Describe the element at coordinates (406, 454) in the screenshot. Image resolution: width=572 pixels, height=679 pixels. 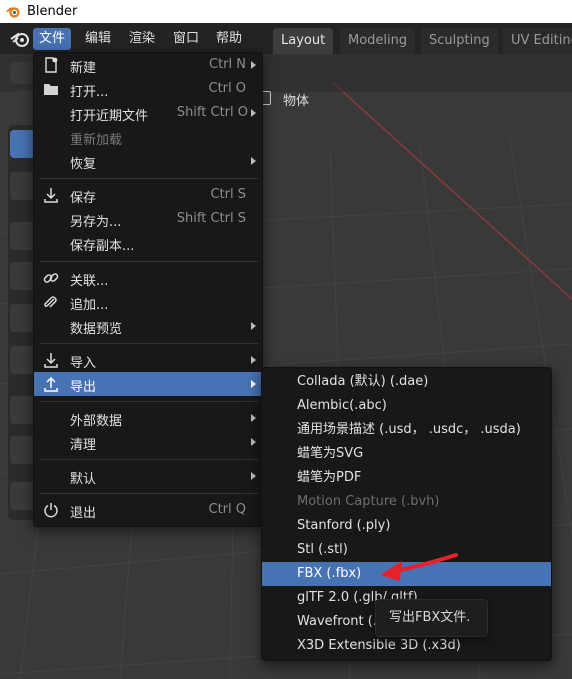
I see `export-gpencil-svg: 蜡笔为SVG` at that location.